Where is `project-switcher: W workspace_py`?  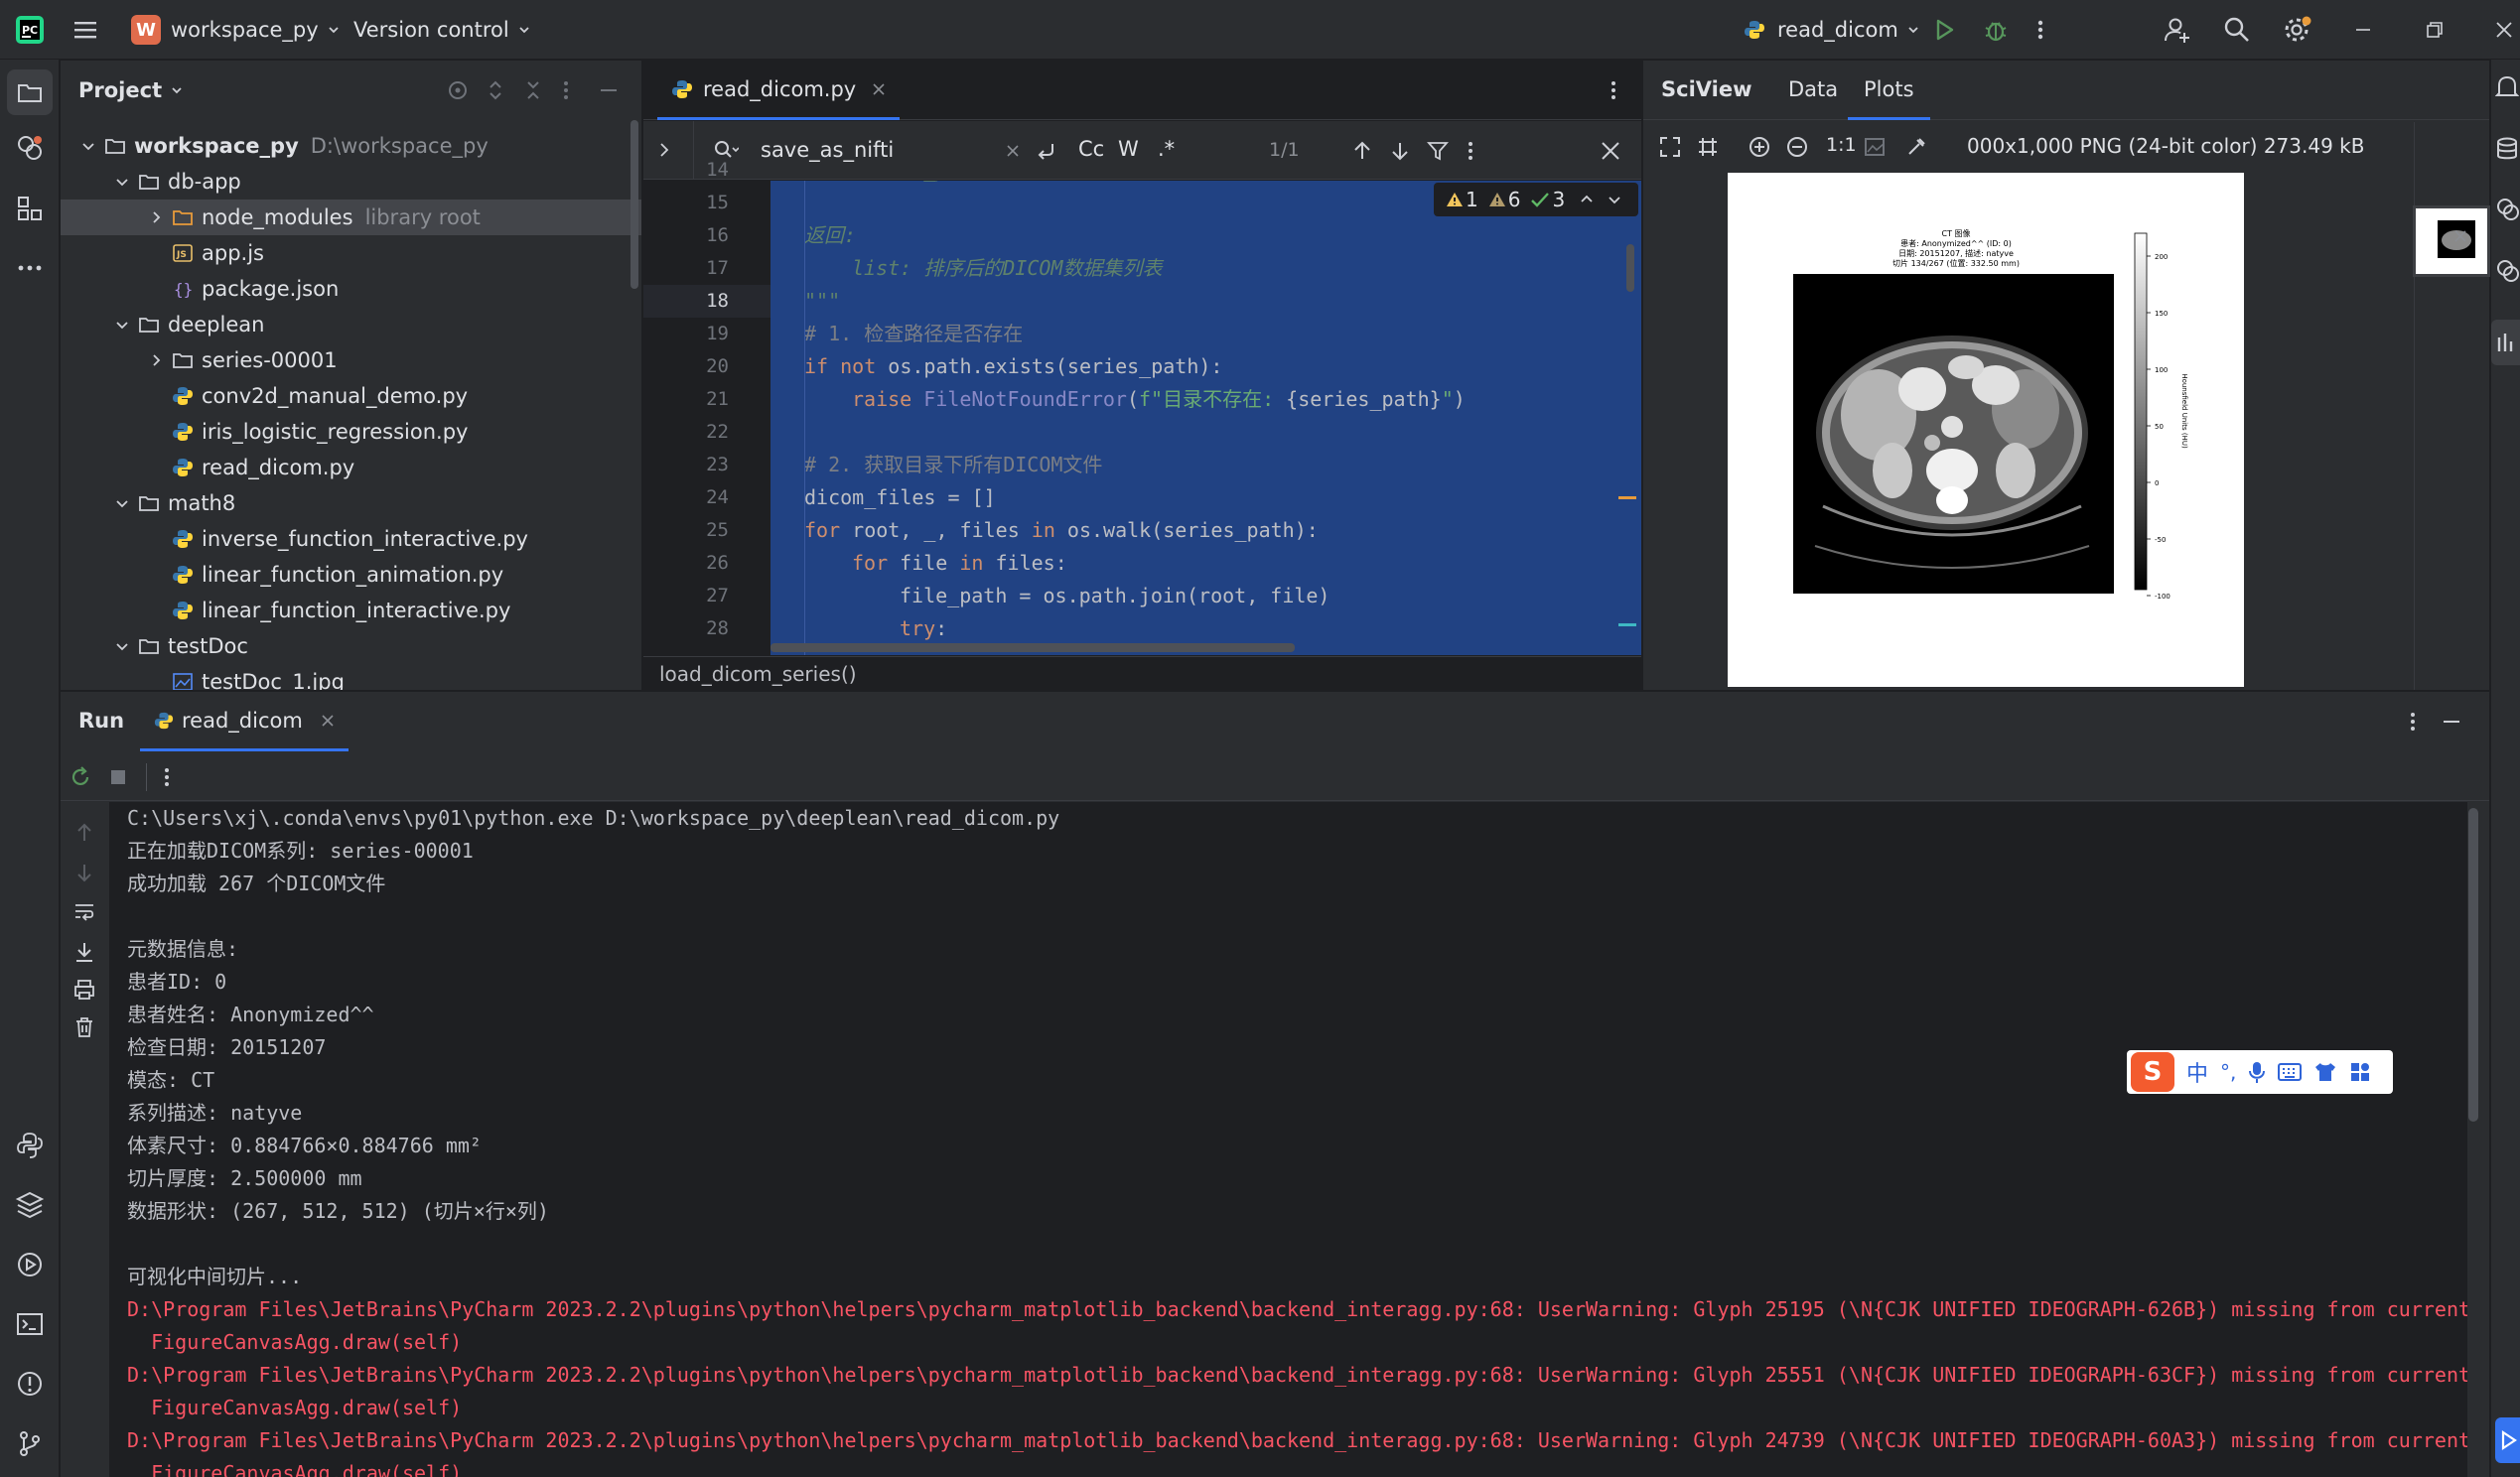 project-switcher: W workspace_py is located at coordinates (236, 30).